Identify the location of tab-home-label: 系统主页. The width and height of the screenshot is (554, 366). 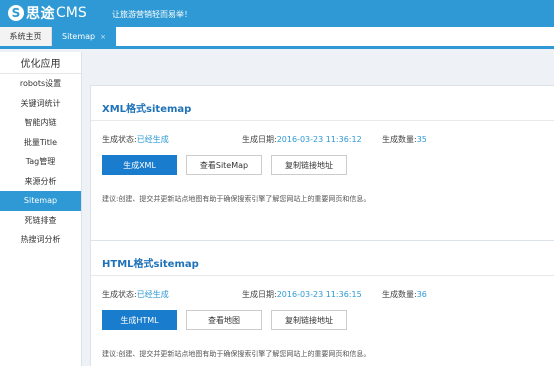
(25, 36).